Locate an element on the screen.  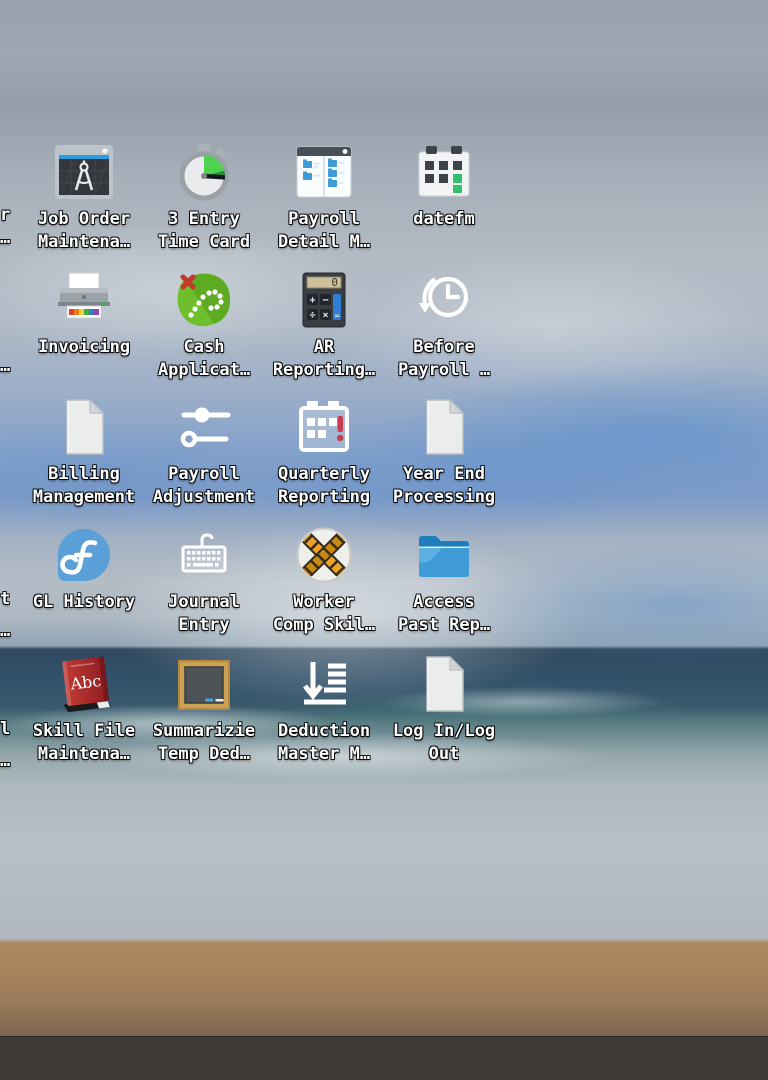
calendar-grid-icon is located at coordinates (444, 172).